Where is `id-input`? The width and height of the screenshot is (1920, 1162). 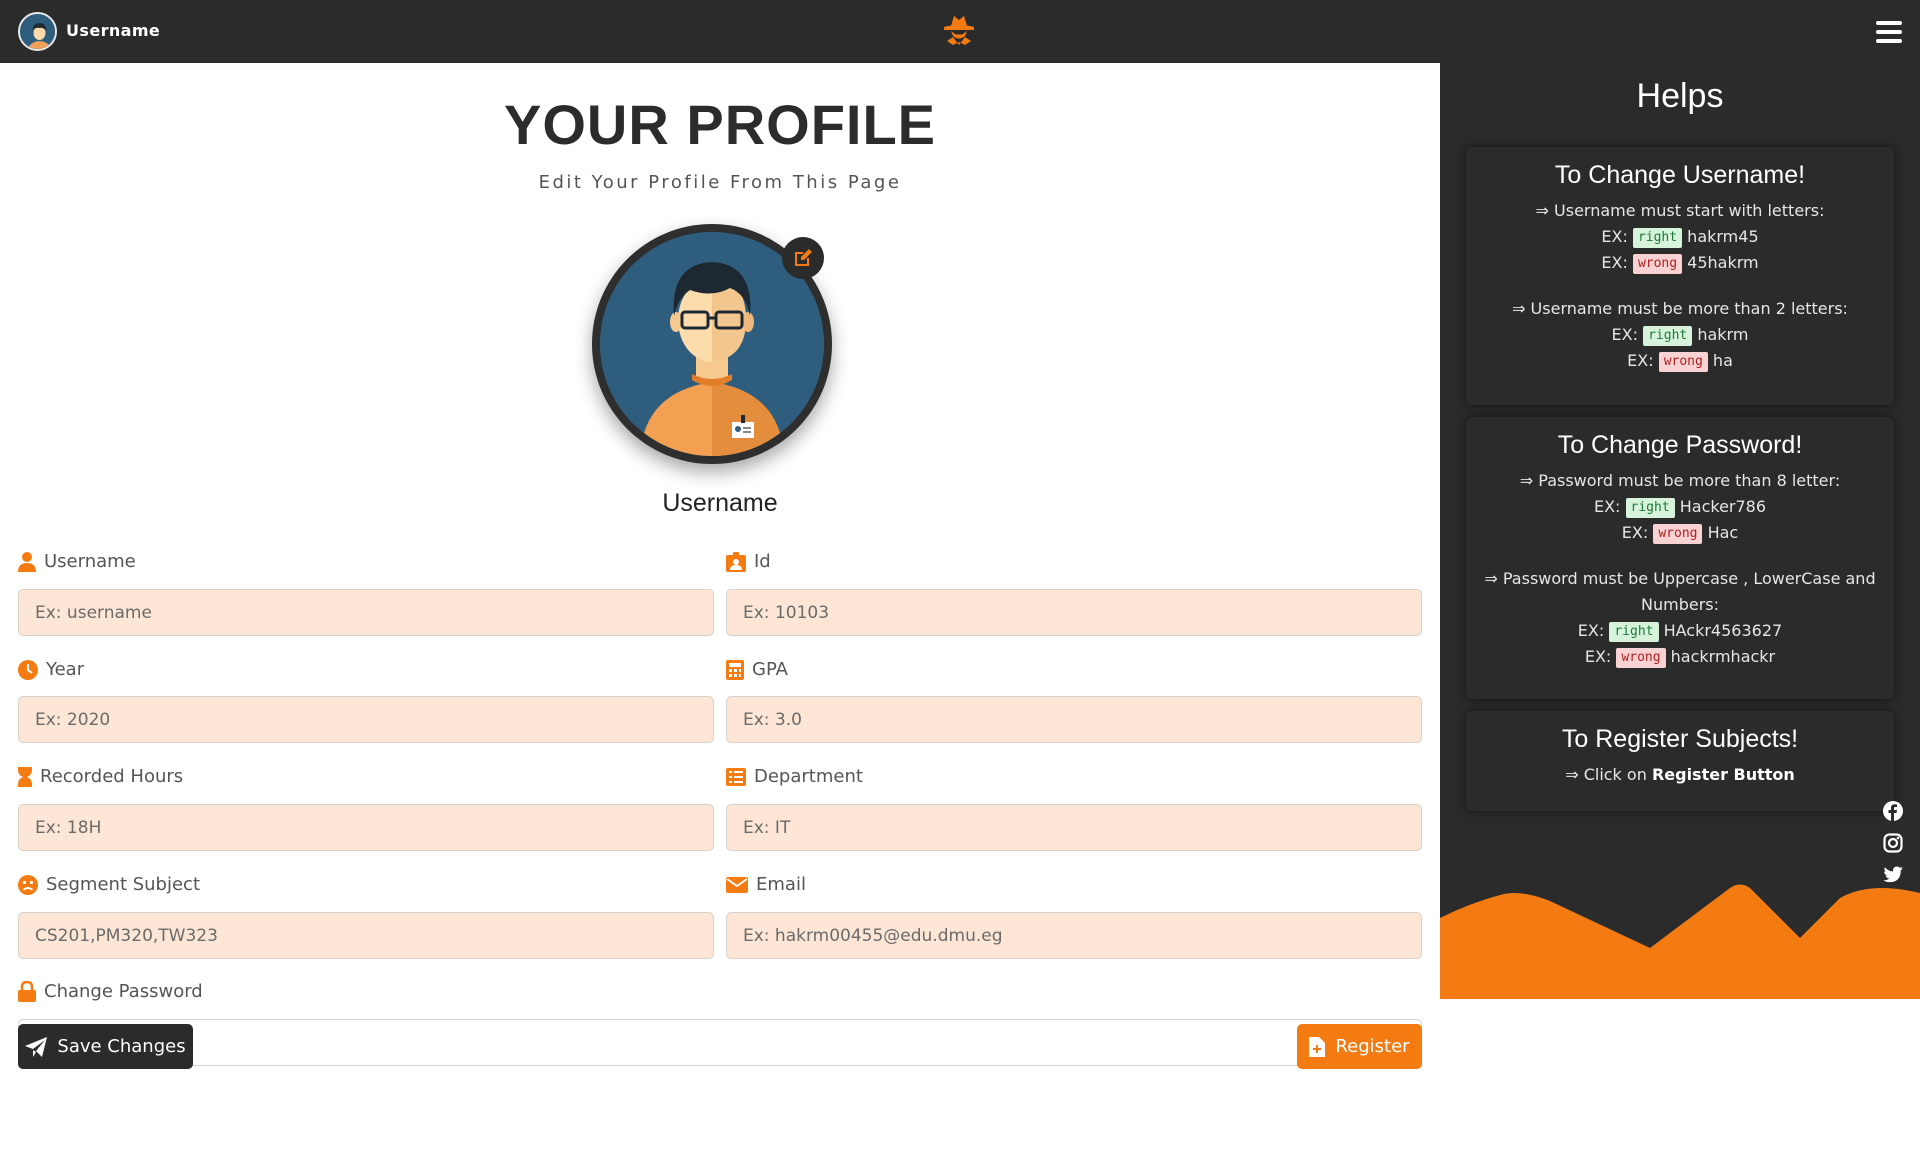 id-input is located at coordinates (1074, 612).